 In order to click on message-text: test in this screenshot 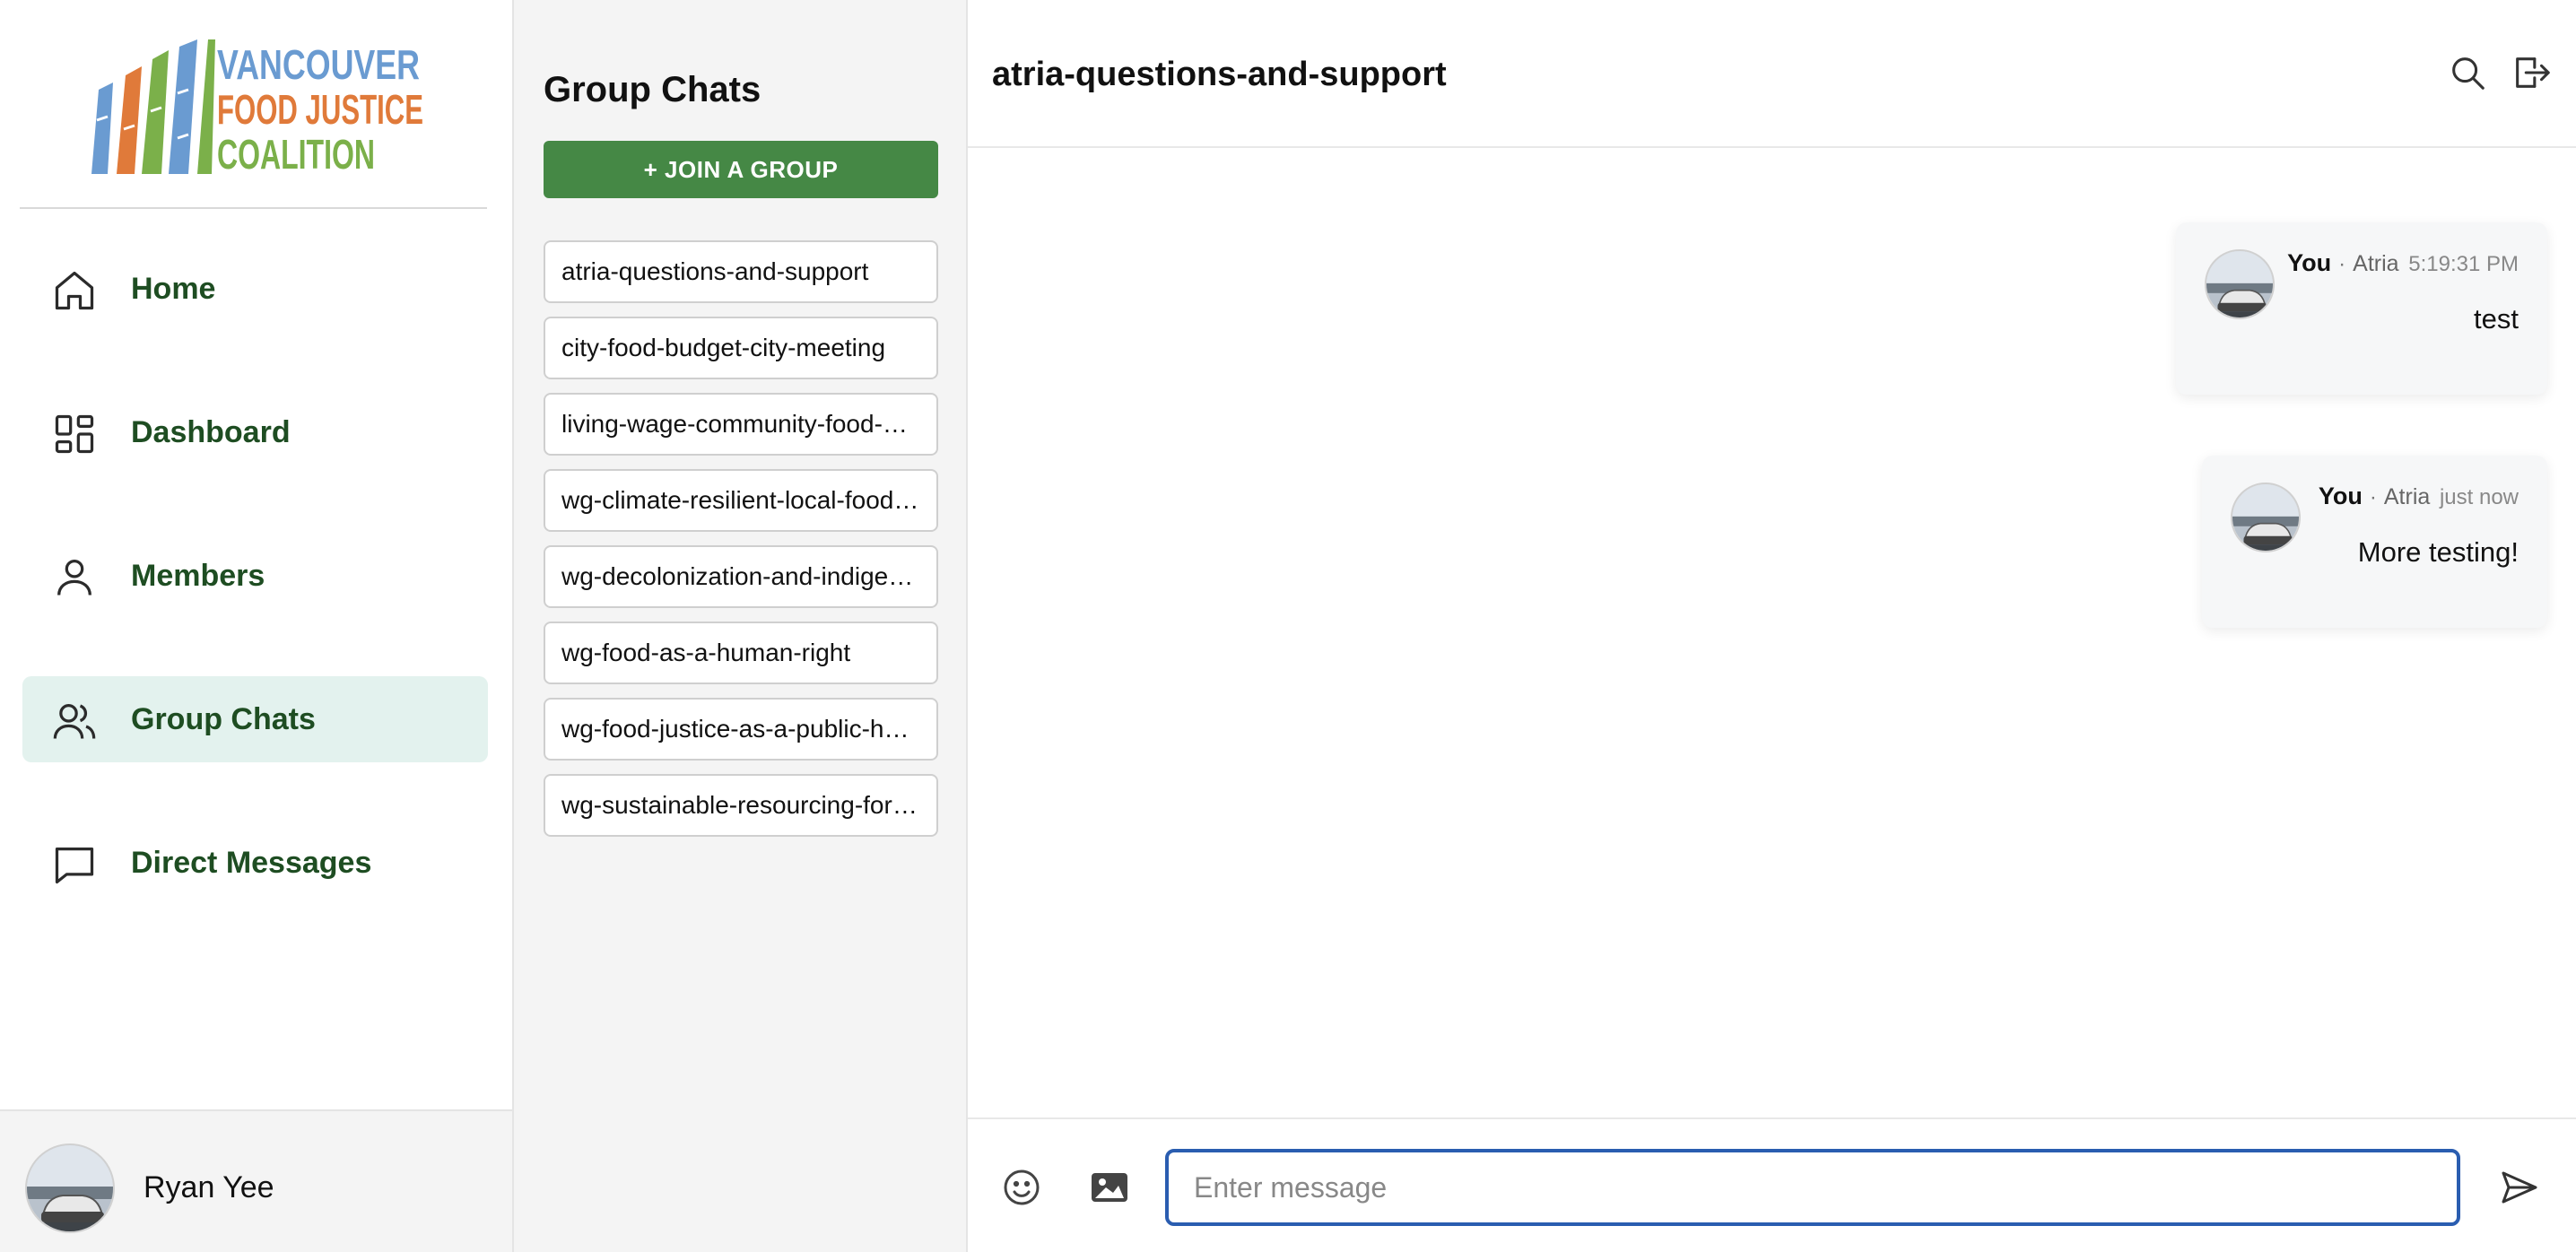, I will do `click(2496, 319)`.